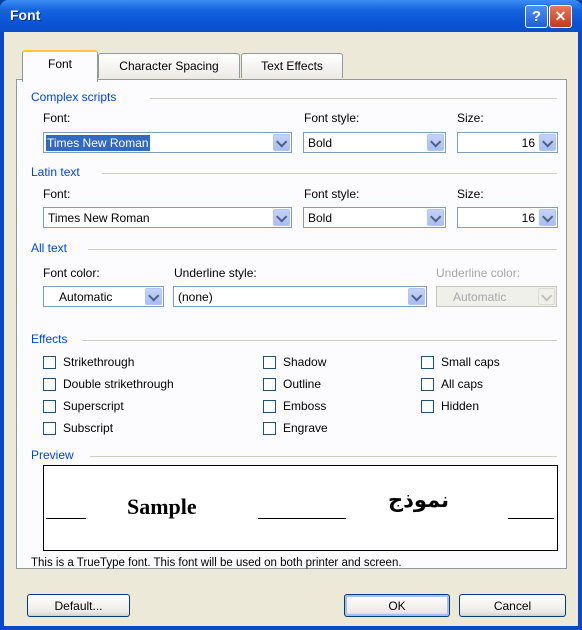  I want to click on preview-sample-latin: Sample, so click(162, 506).